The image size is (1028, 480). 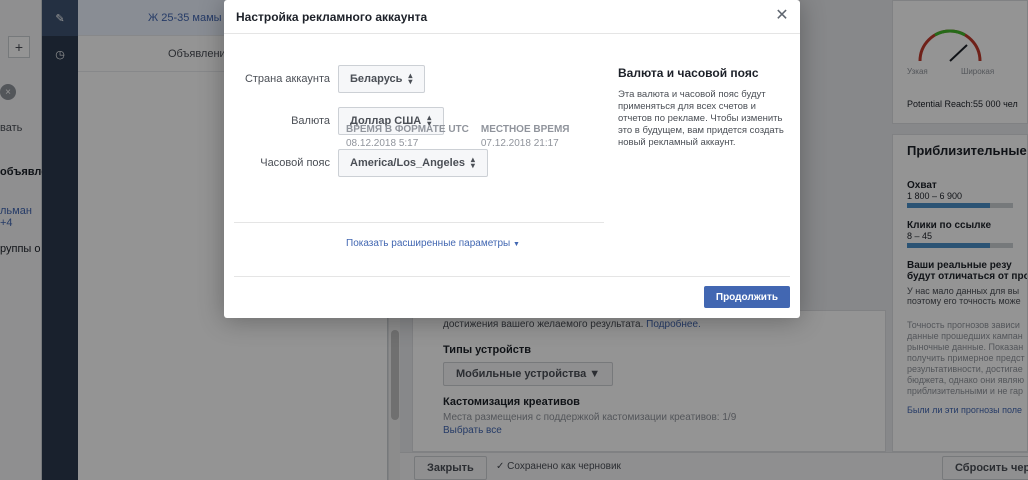 What do you see at coordinates (407, 163) in the screenshot?
I see `timezone-value: America/Los_Angeles` at bounding box center [407, 163].